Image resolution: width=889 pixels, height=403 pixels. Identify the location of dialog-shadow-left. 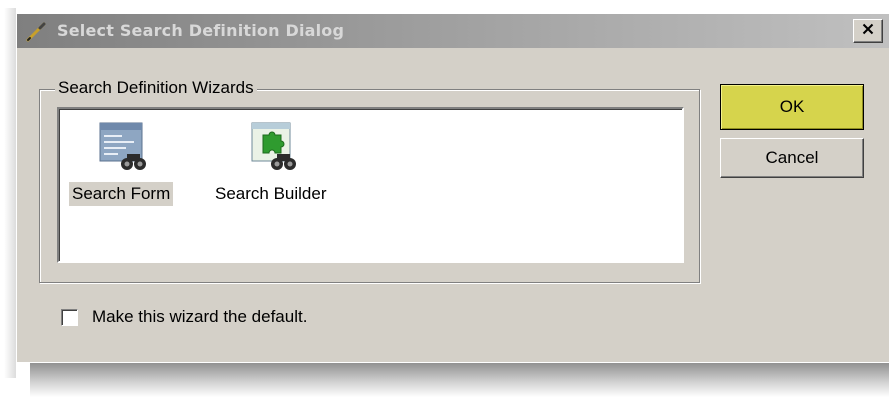
(10, 193).